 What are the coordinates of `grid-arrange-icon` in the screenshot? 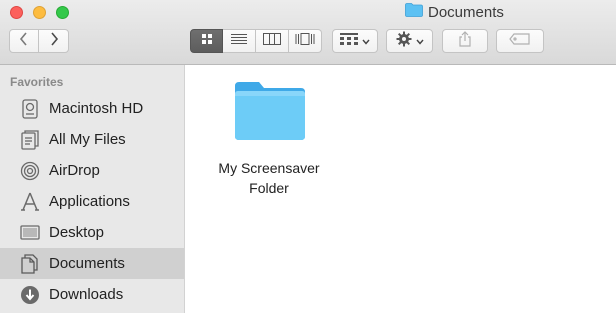 It's located at (349, 41).